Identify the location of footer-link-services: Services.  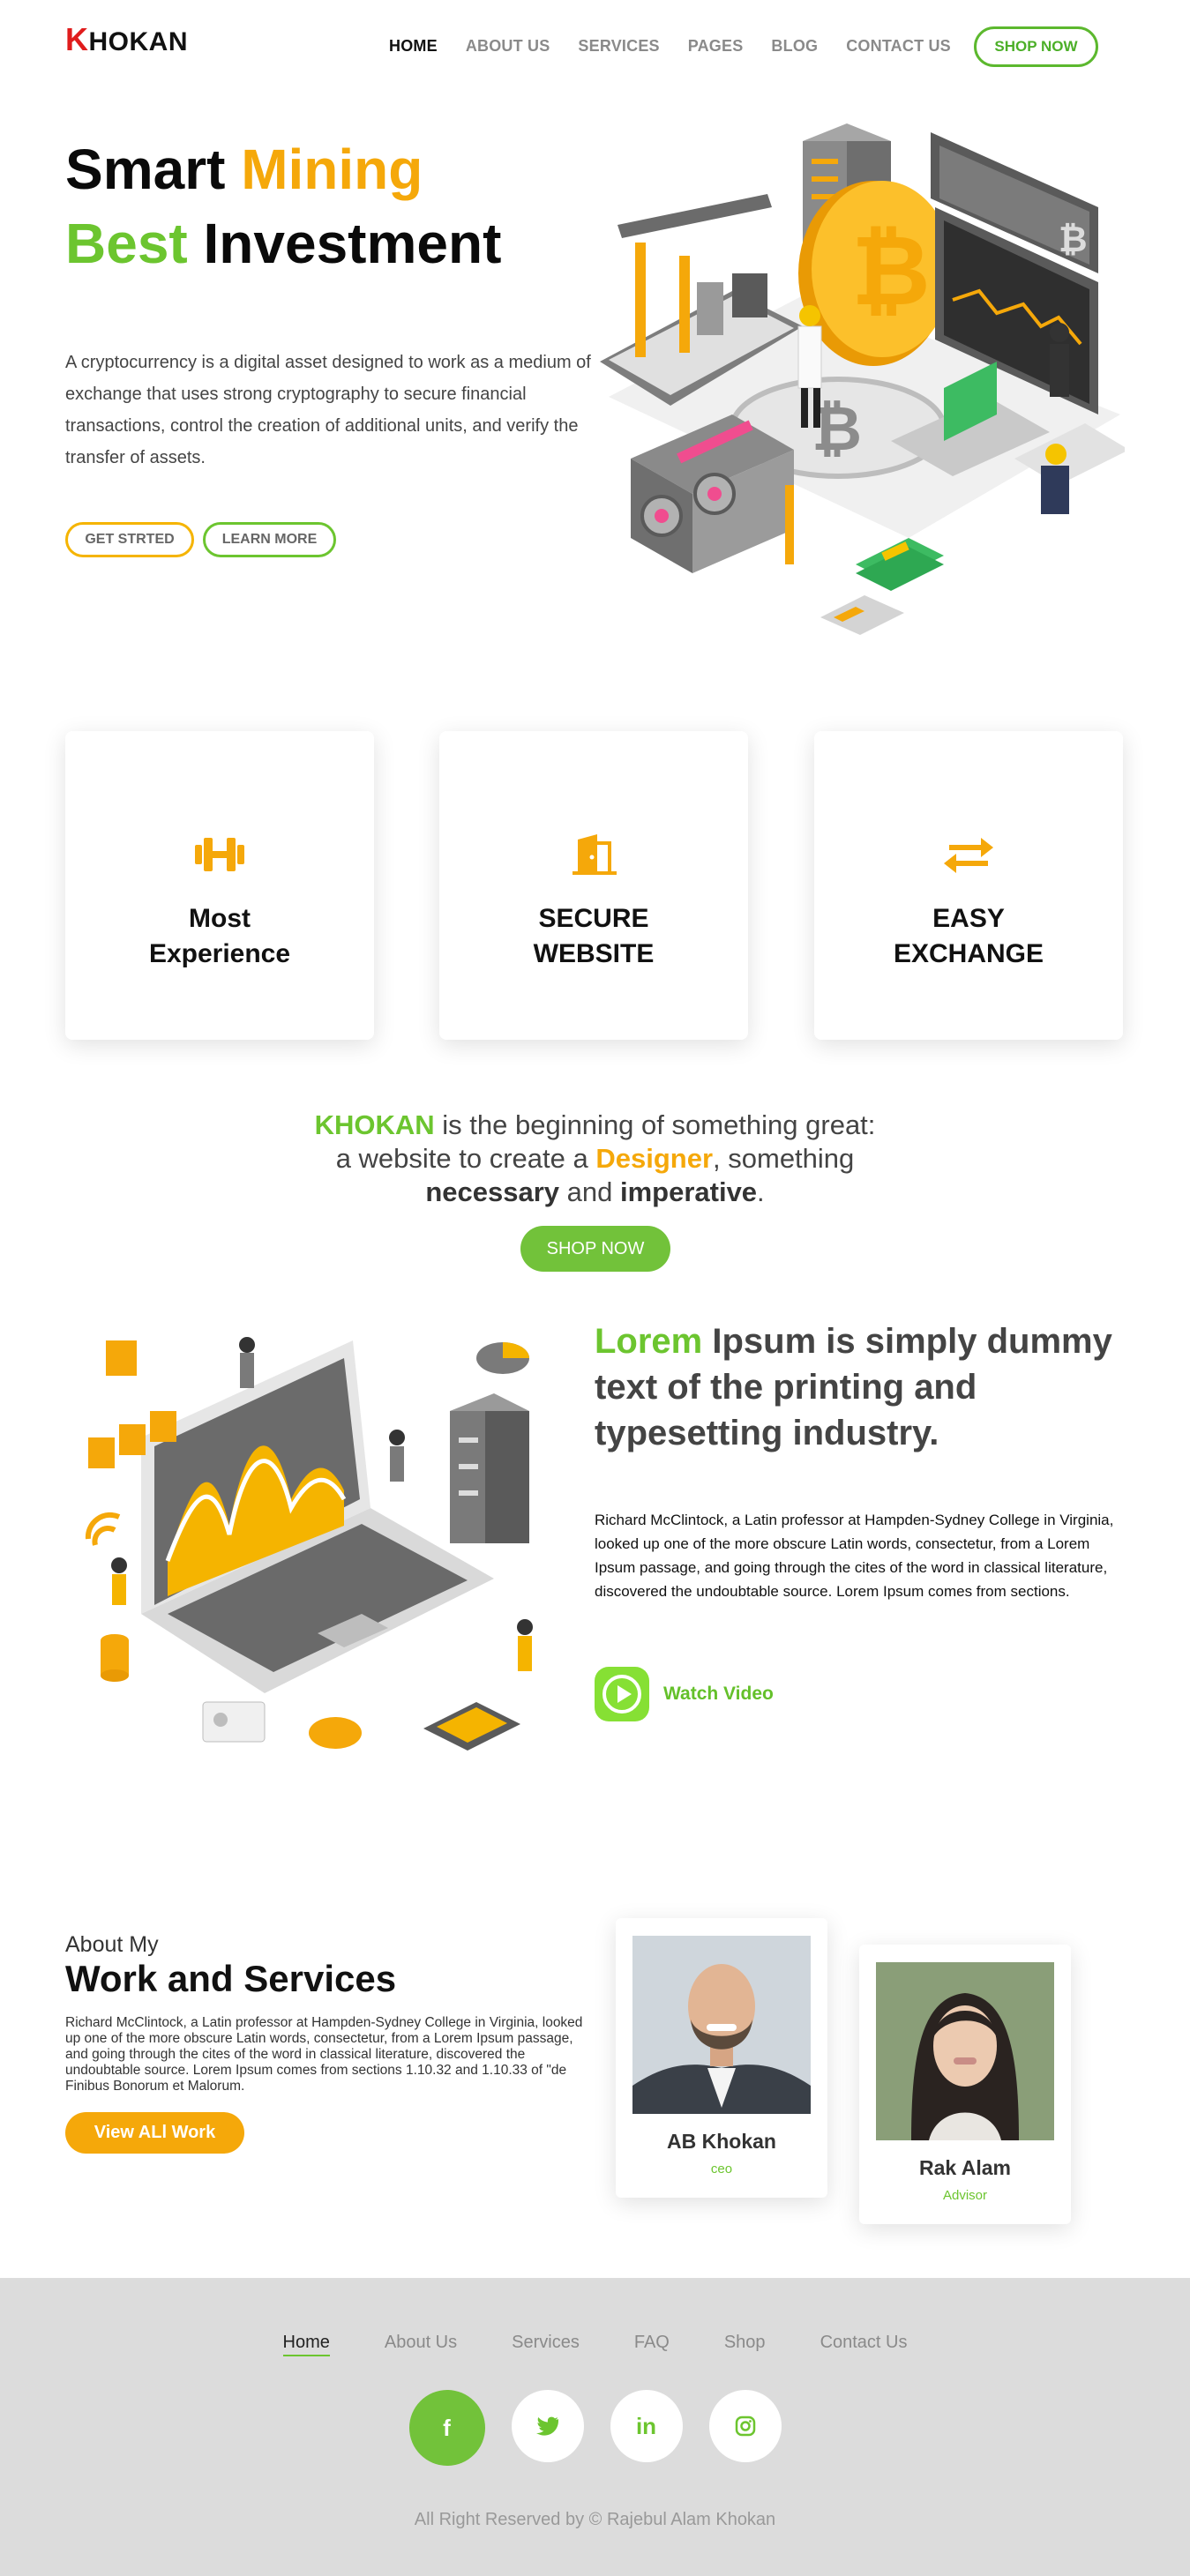
(546, 2344).